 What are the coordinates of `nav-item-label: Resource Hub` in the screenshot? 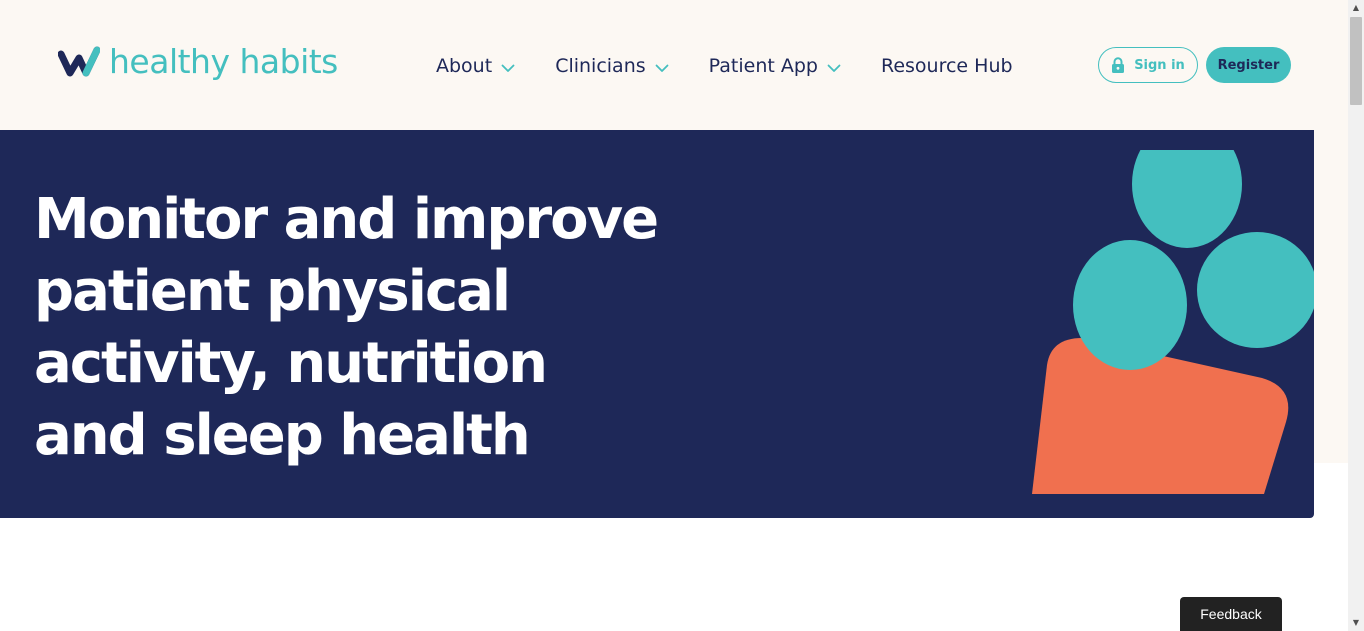 It's located at (946, 66).